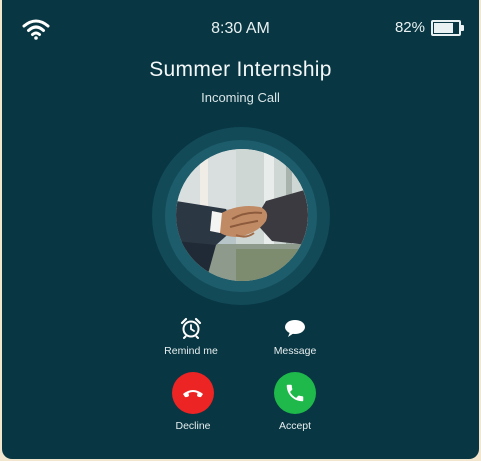 This screenshot has width=481, height=461. I want to click on accept-circle, so click(295, 393).